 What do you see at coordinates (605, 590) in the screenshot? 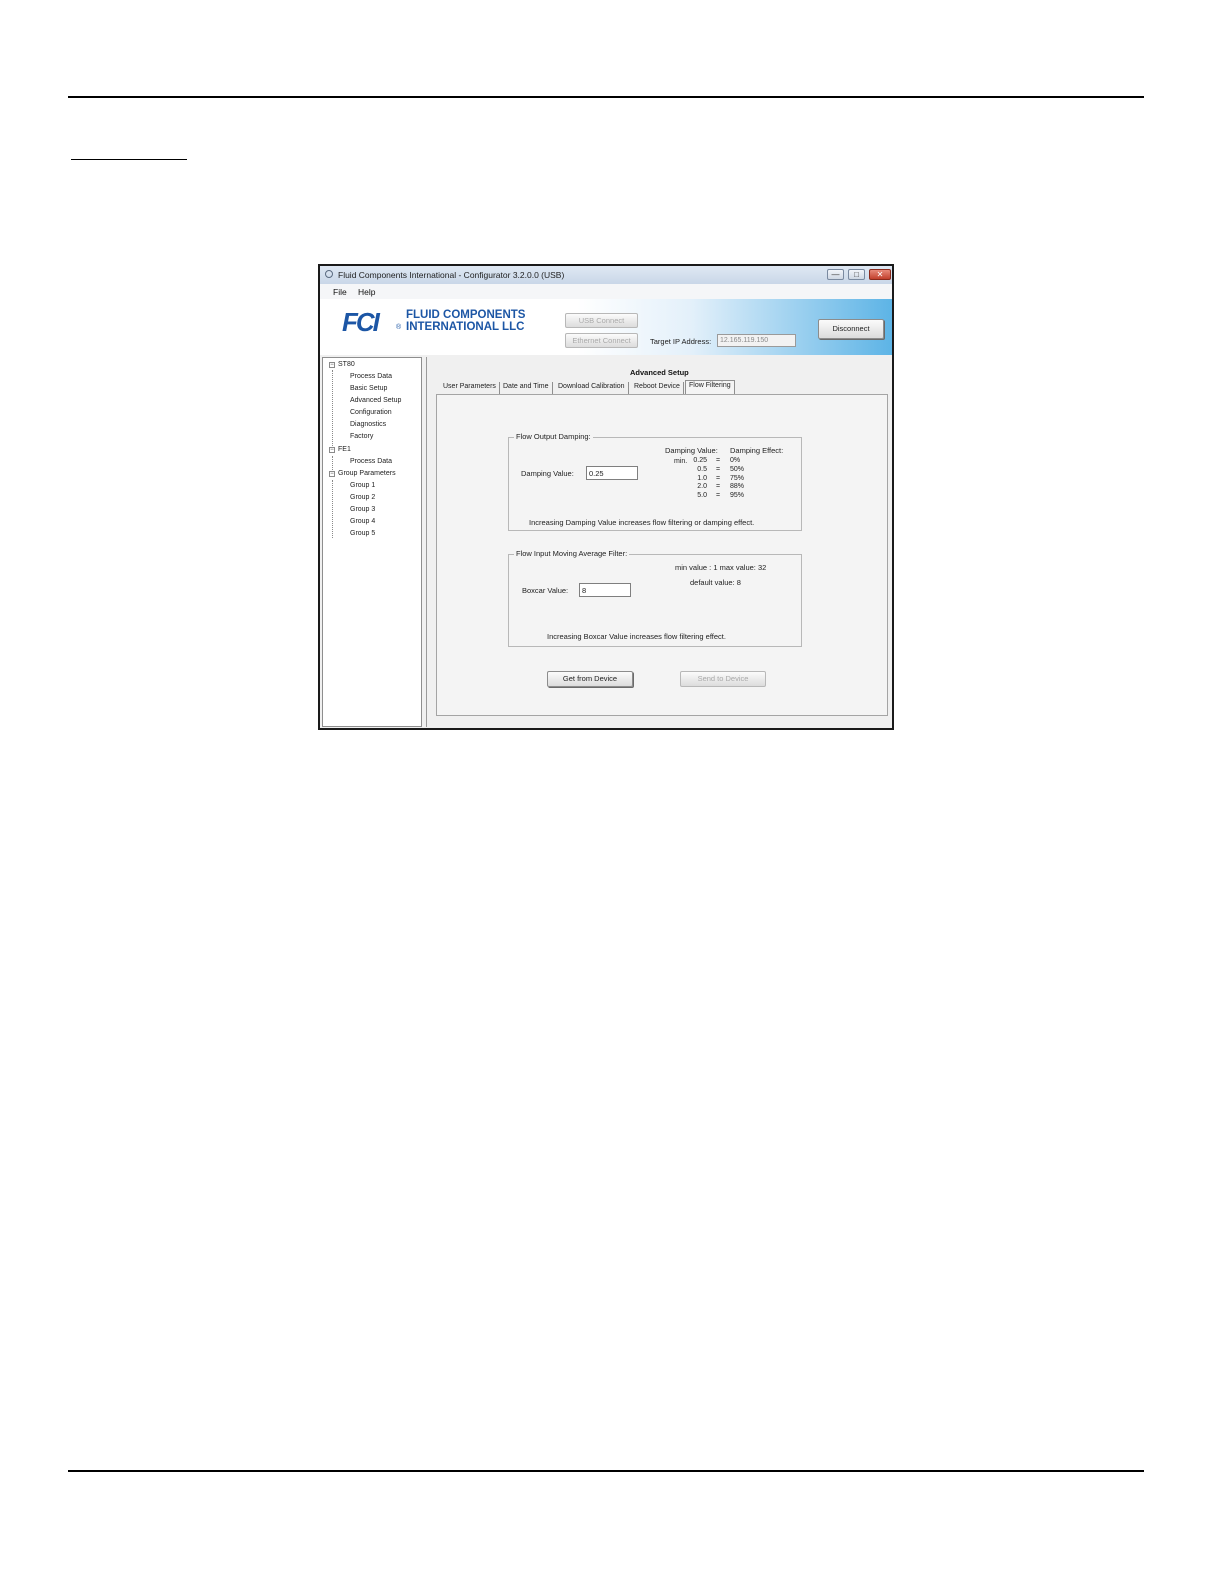
I see `boxcar-value-input: 8` at bounding box center [605, 590].